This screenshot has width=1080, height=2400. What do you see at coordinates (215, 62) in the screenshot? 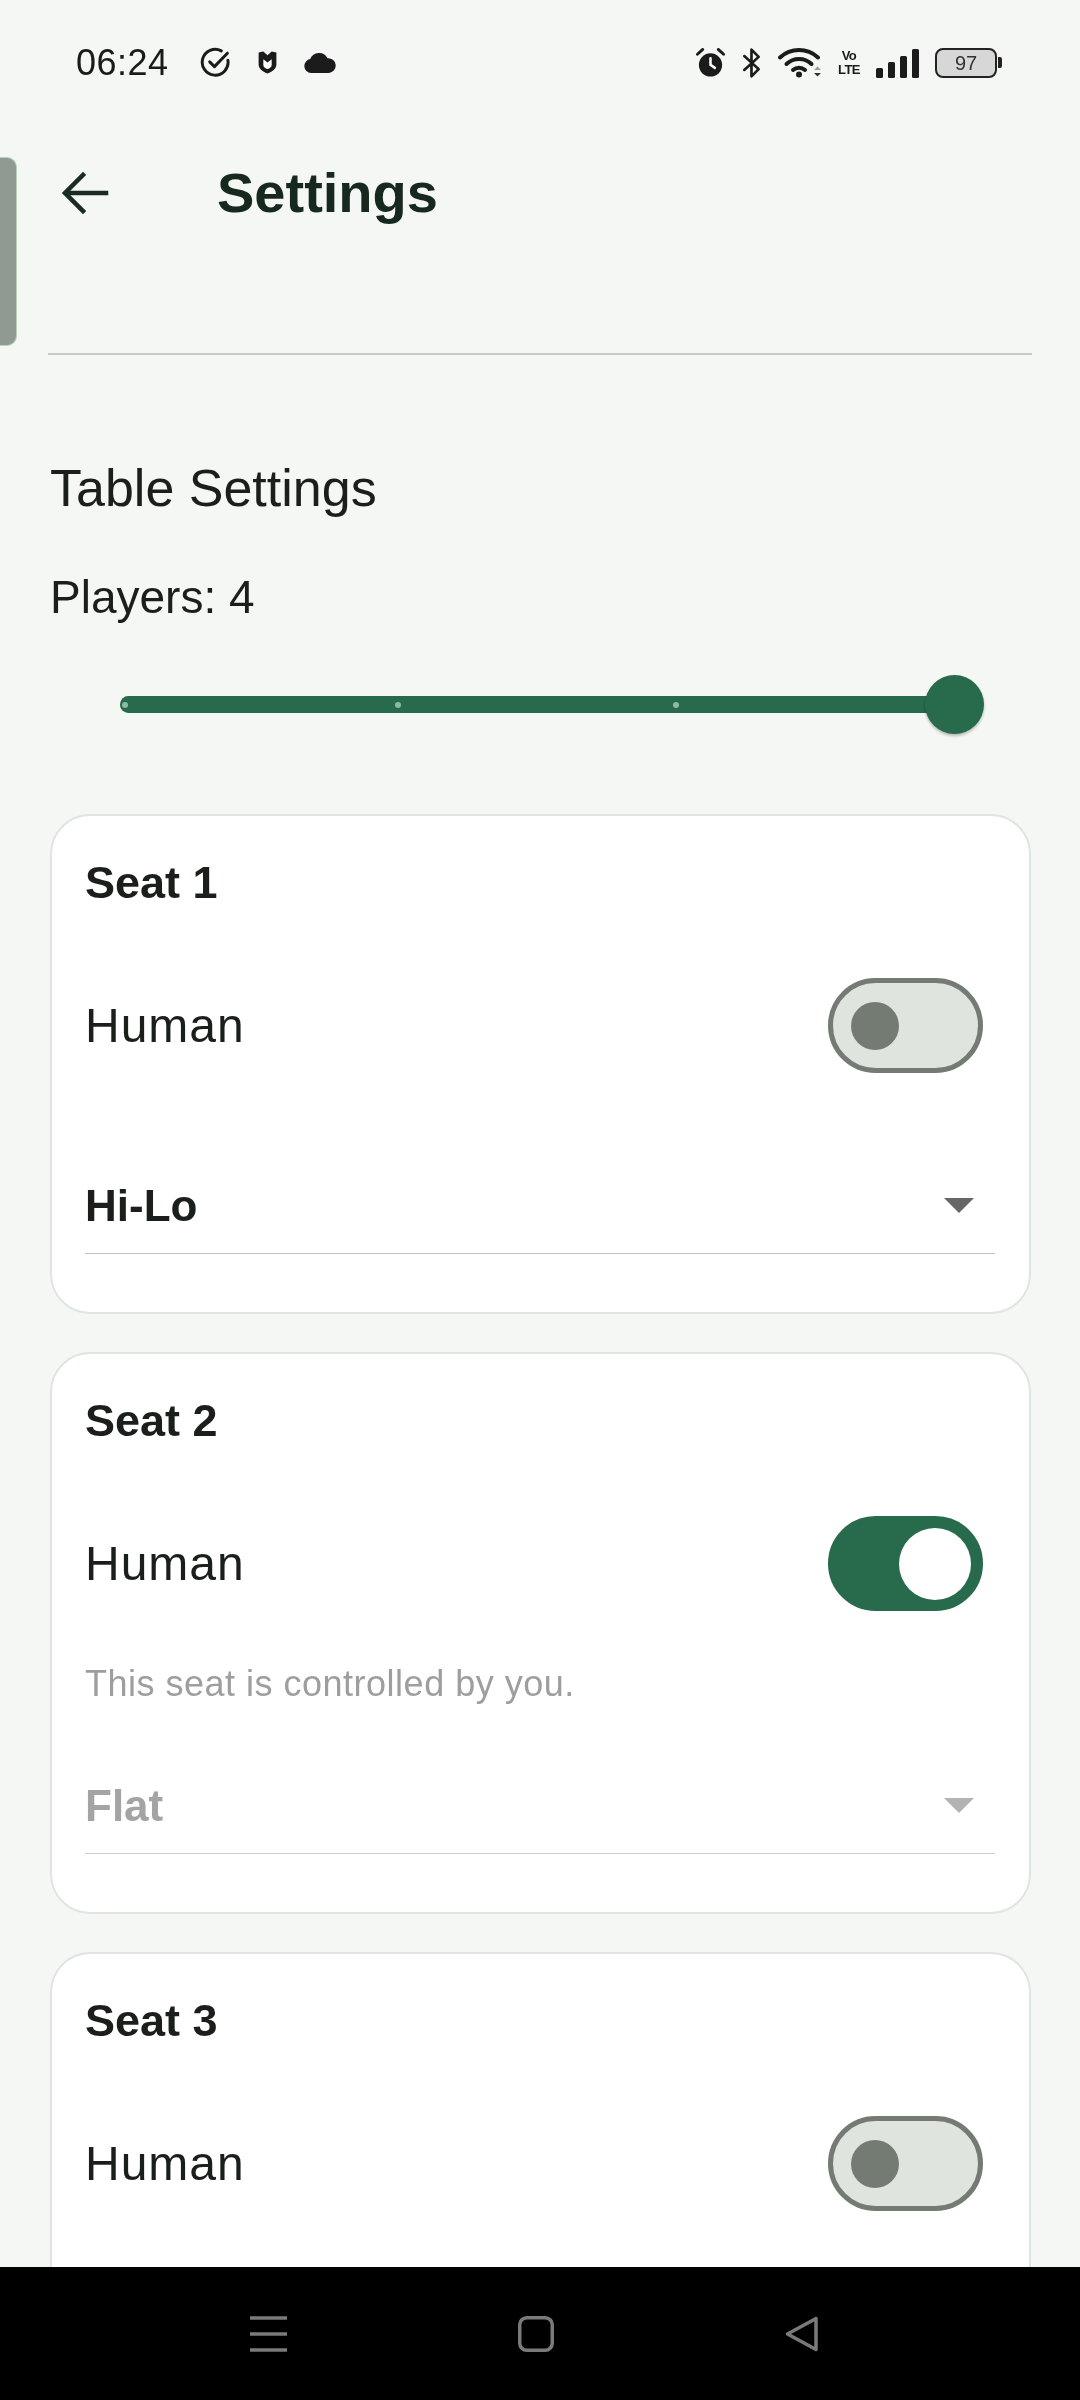
I see `check-circle-icon` at bounding box center [215, 62].